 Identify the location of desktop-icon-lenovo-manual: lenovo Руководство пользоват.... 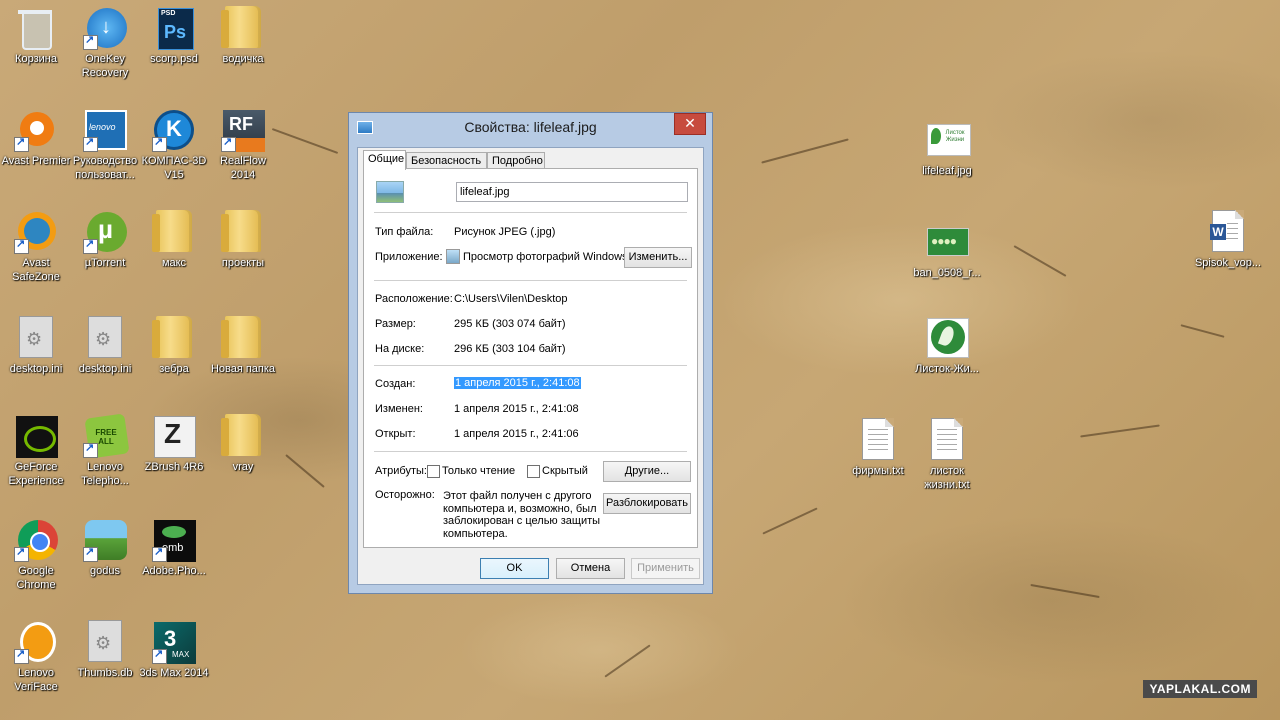
(105, 145).